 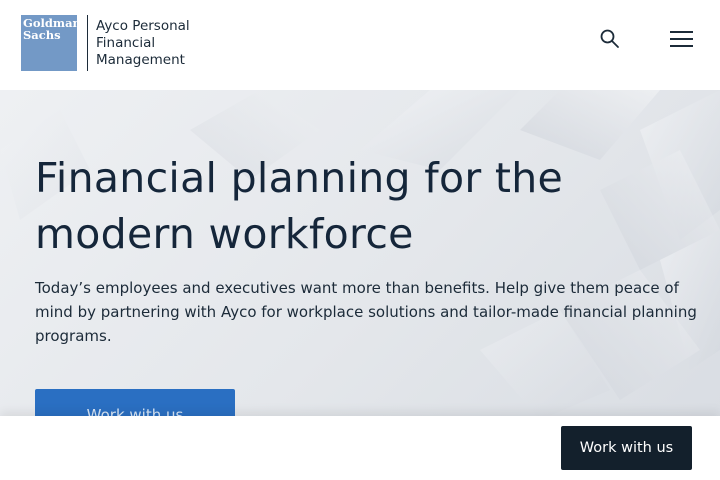 What do you see at coordinates (224, 234) in the screenshot?
I see `hero-title-line2: modern workforce` at bounding box center [224, 234].